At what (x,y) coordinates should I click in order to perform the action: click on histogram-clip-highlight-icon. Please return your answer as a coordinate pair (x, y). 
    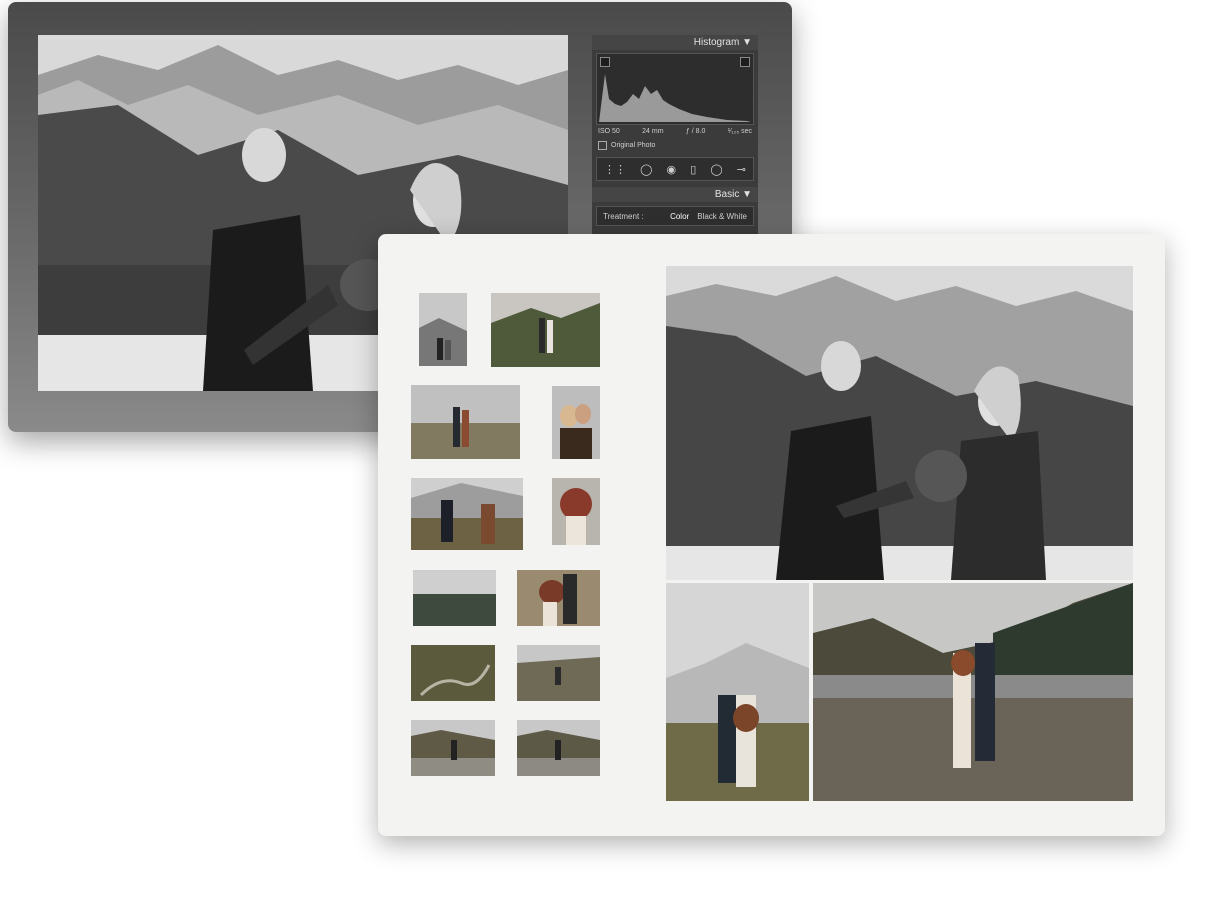
    Looking at the image, I should click on (745, 62).